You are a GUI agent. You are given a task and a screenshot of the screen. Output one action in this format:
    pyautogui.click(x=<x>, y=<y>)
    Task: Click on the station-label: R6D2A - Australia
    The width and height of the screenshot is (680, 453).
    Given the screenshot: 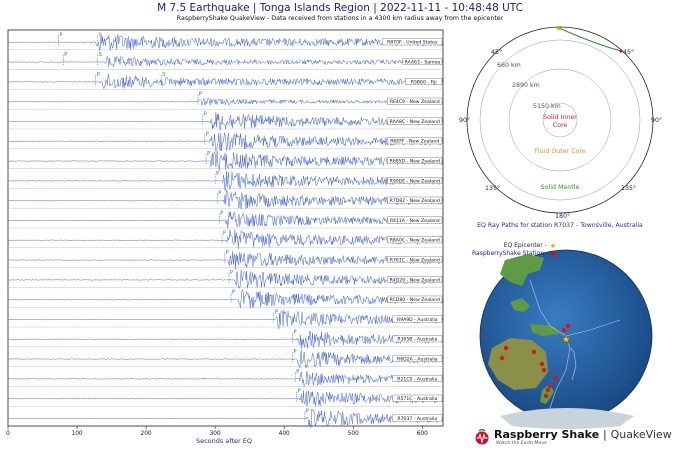 What is the action you would take?
    pyautogui.click(x=417, y=359)
    